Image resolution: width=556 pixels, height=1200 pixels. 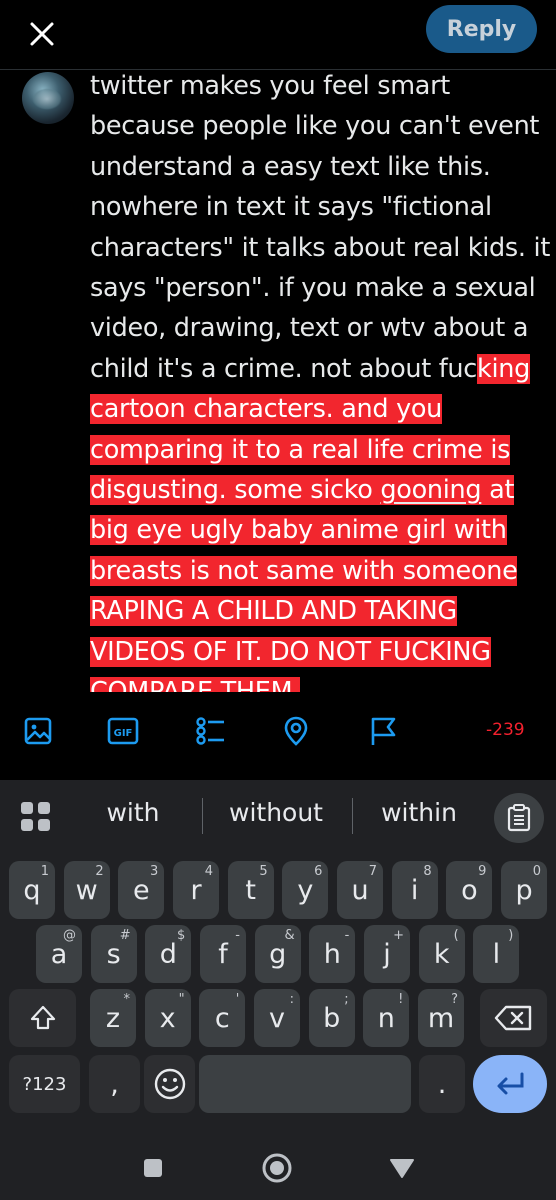 What do you see at coordinates (481, 29) in the screenshot?
I see `reply-button: Reply` at bounding box center [481, 29].